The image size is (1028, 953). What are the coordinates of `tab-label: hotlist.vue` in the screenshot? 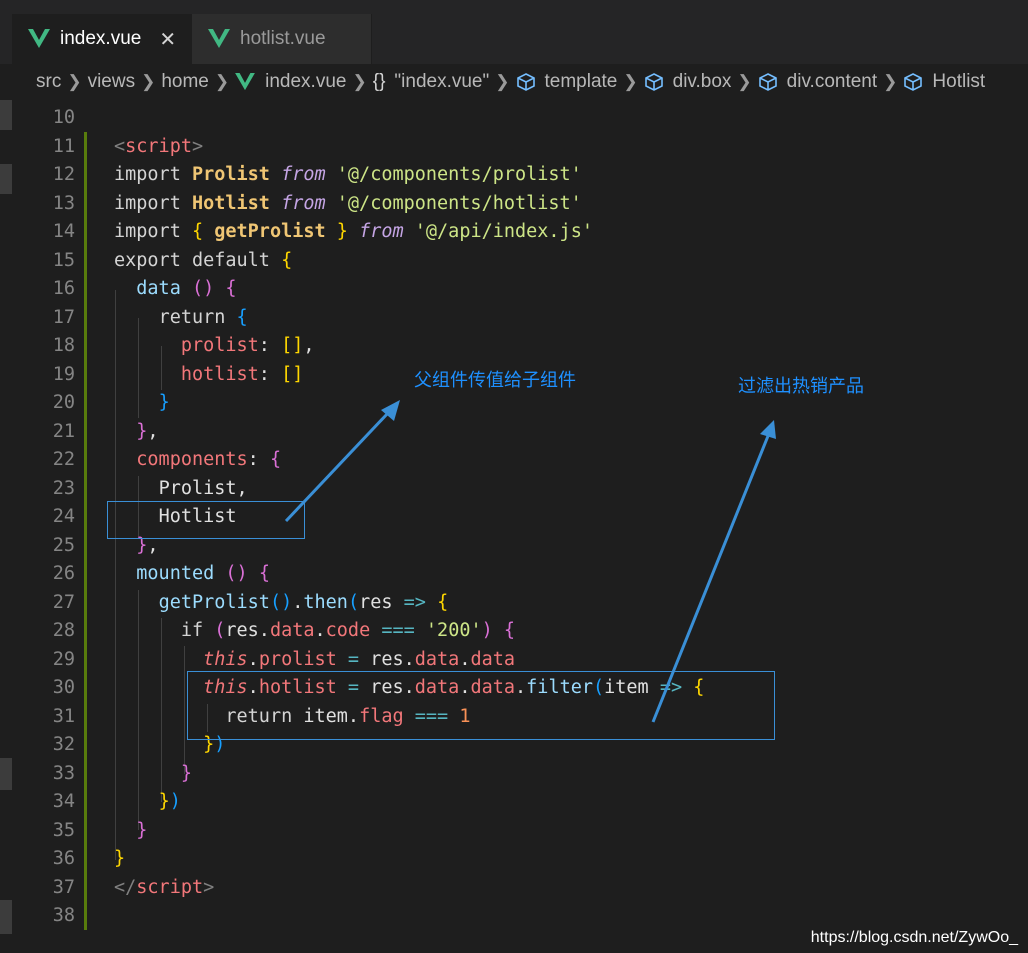 It's located at (283, 38).